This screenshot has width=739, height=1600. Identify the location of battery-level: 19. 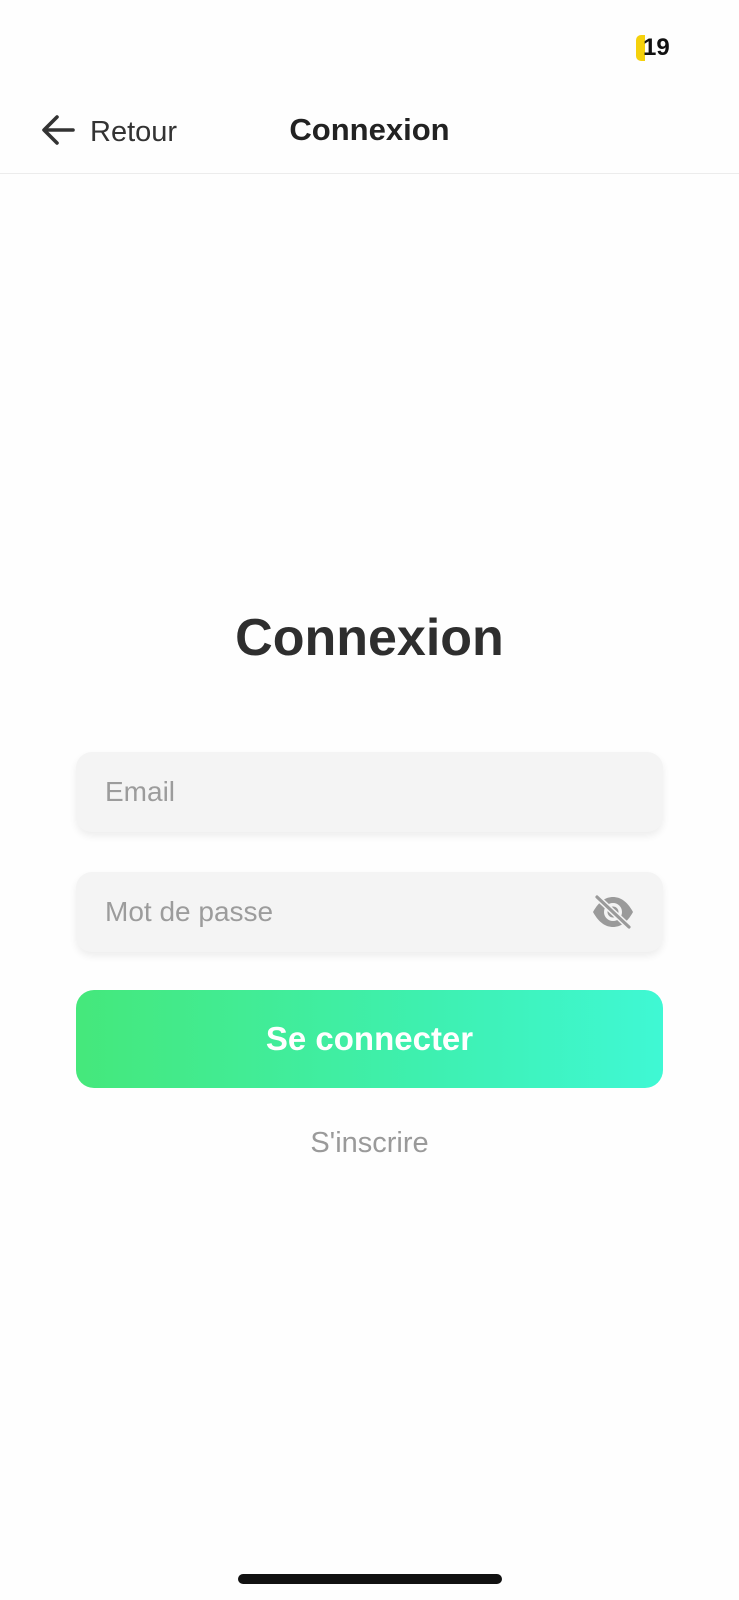
(656, 47).